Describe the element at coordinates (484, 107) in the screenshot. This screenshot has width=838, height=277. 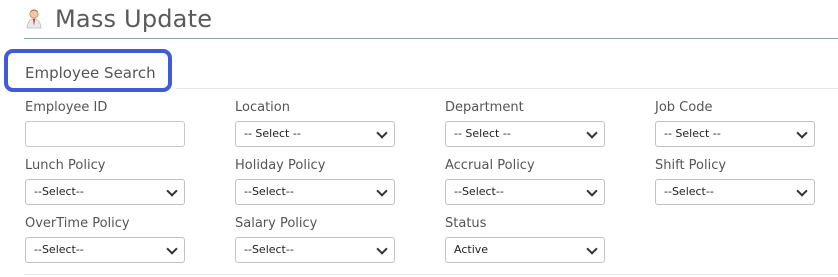
I see `department-label: Department` at that location.